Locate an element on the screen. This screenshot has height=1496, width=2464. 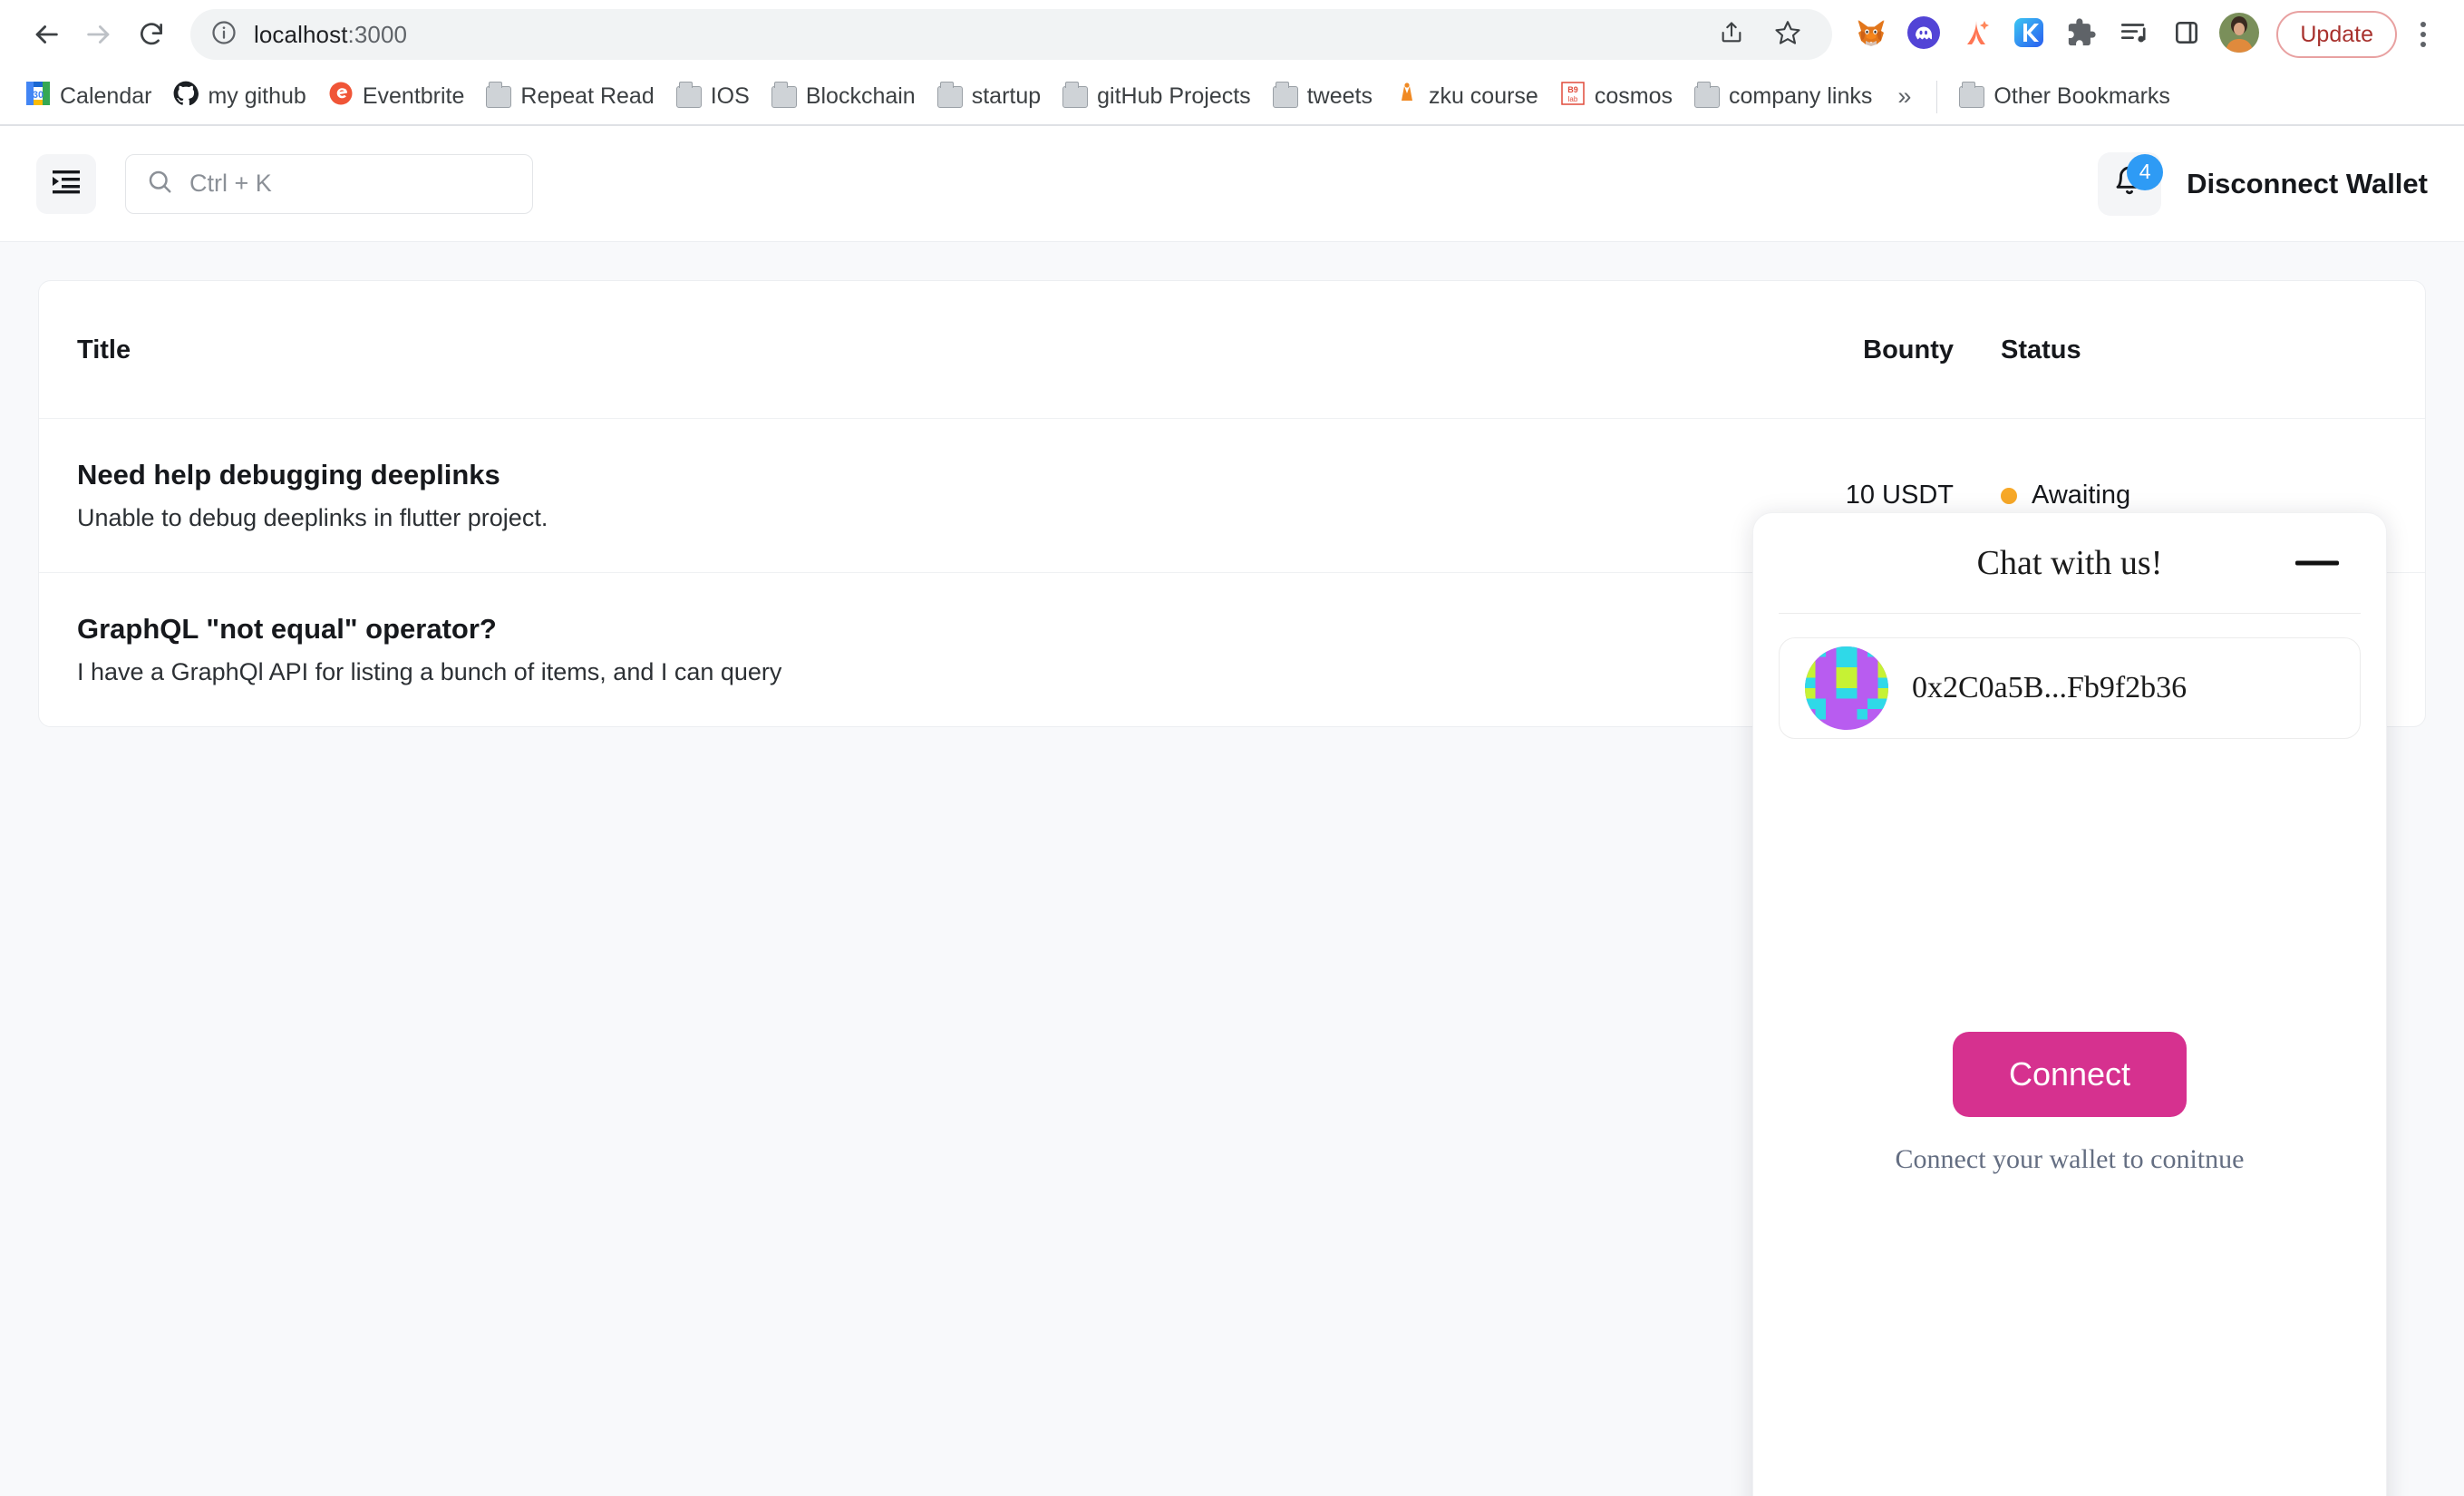
notification-badge: 4 is located at coordinates (2145, 171).